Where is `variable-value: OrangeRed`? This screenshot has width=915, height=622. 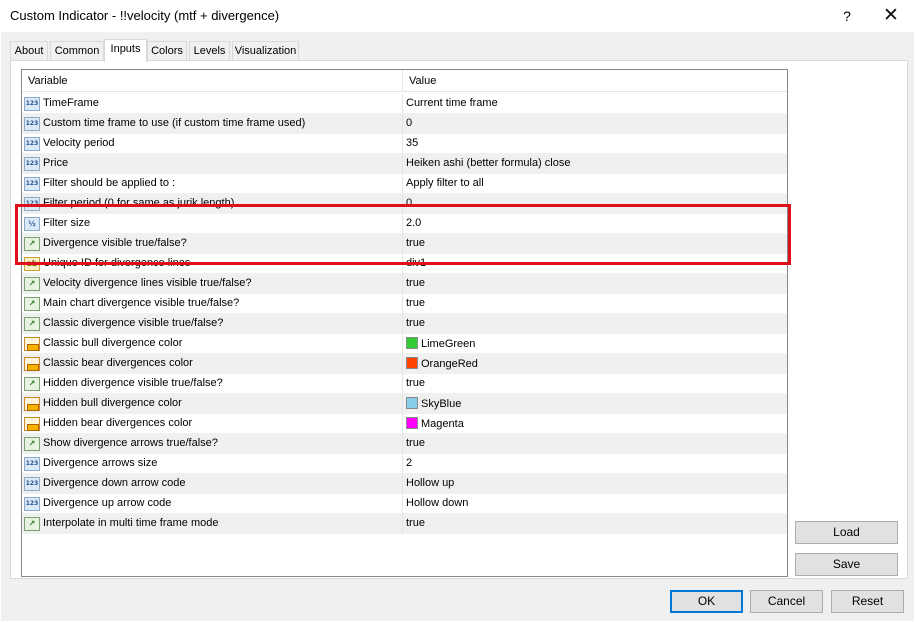
variable-value: OrangeRed is located at coordinates (442, 363).